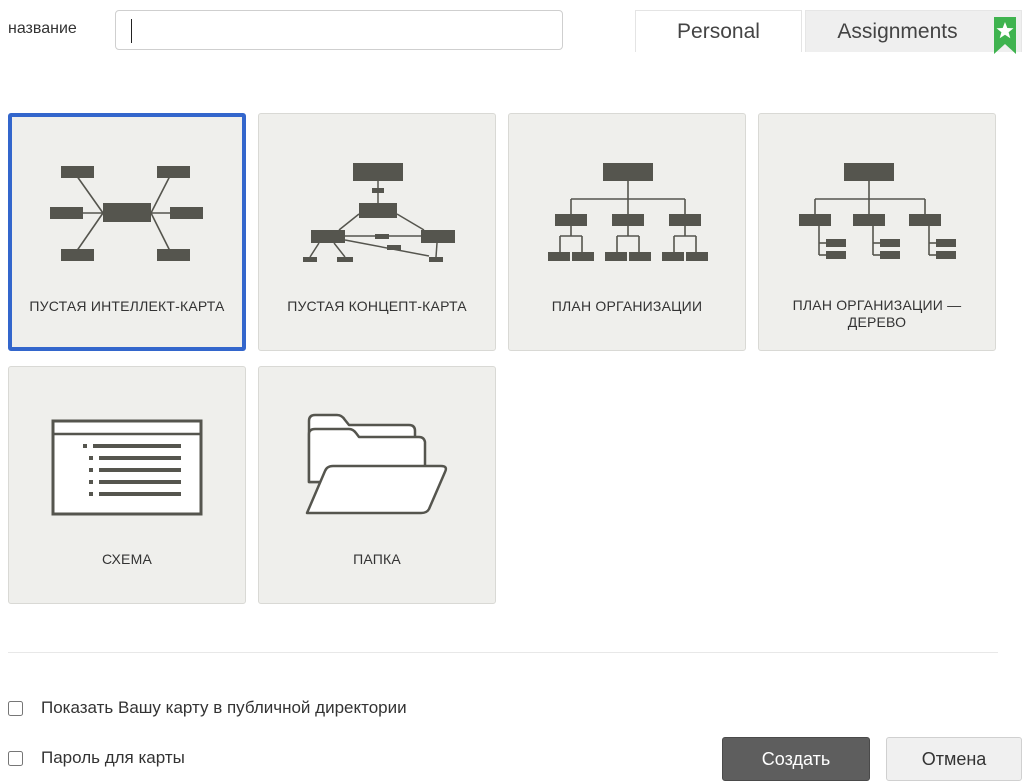  I want to click on template-label: ПАПКА, so click(377, 559).